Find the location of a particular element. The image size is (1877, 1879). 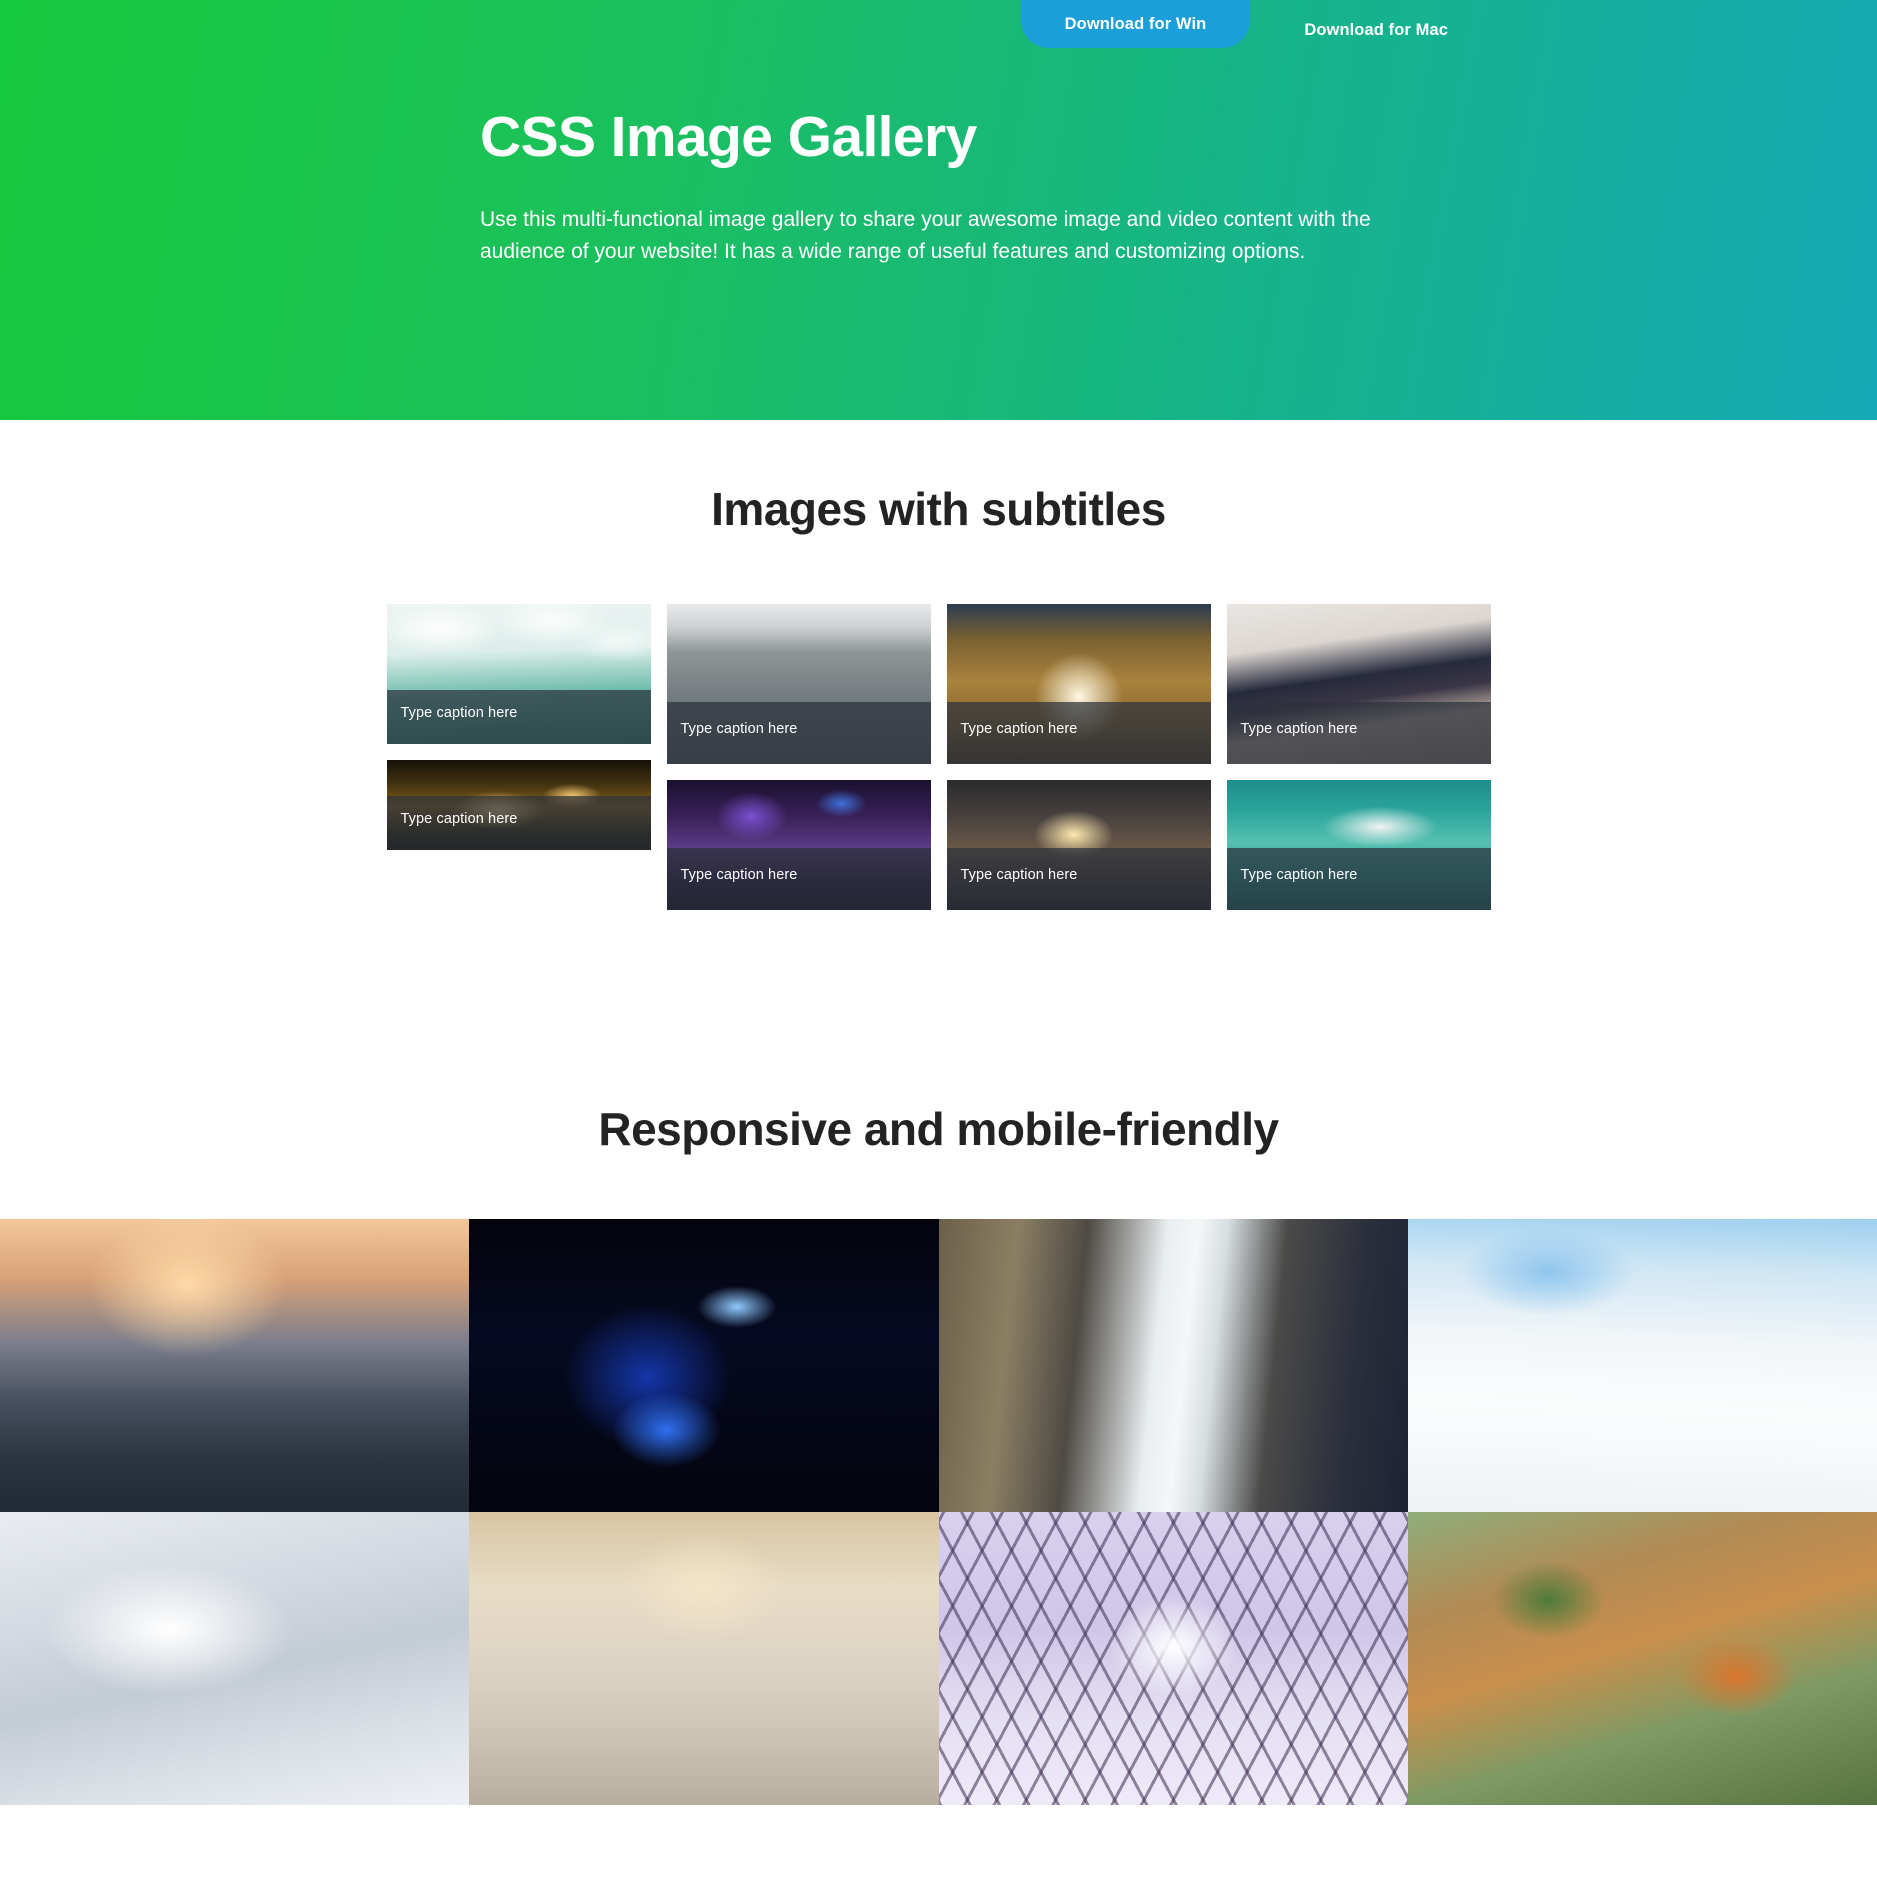

gallery-image-jets-in-clouds is located at coordinates (1642, 1365).